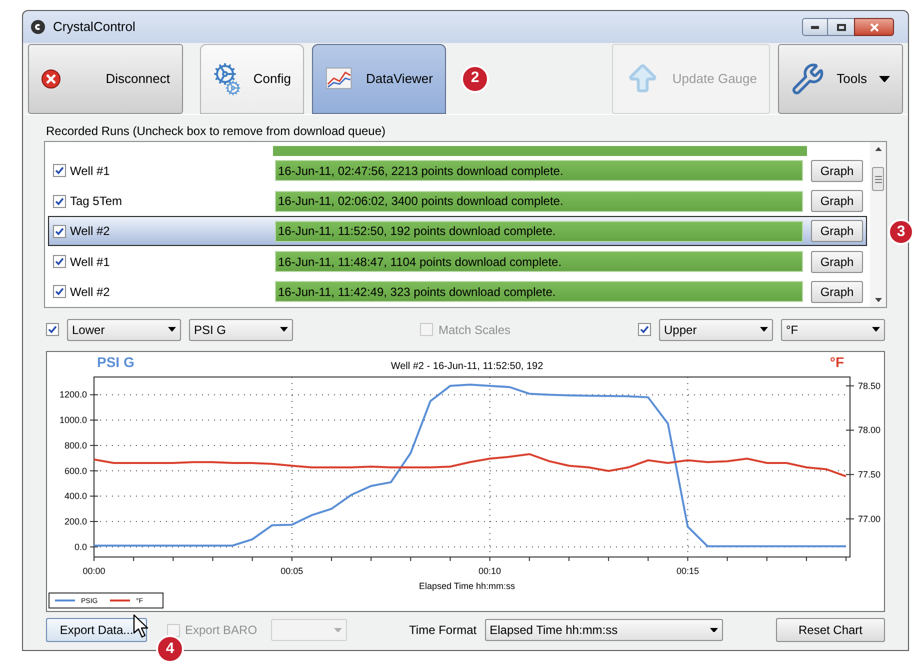 The width and height of the screenshot is (914, 664). Describe the element at coordinates (75, 521) in the screenshot. I see `tick-label: 200.0` at that location.